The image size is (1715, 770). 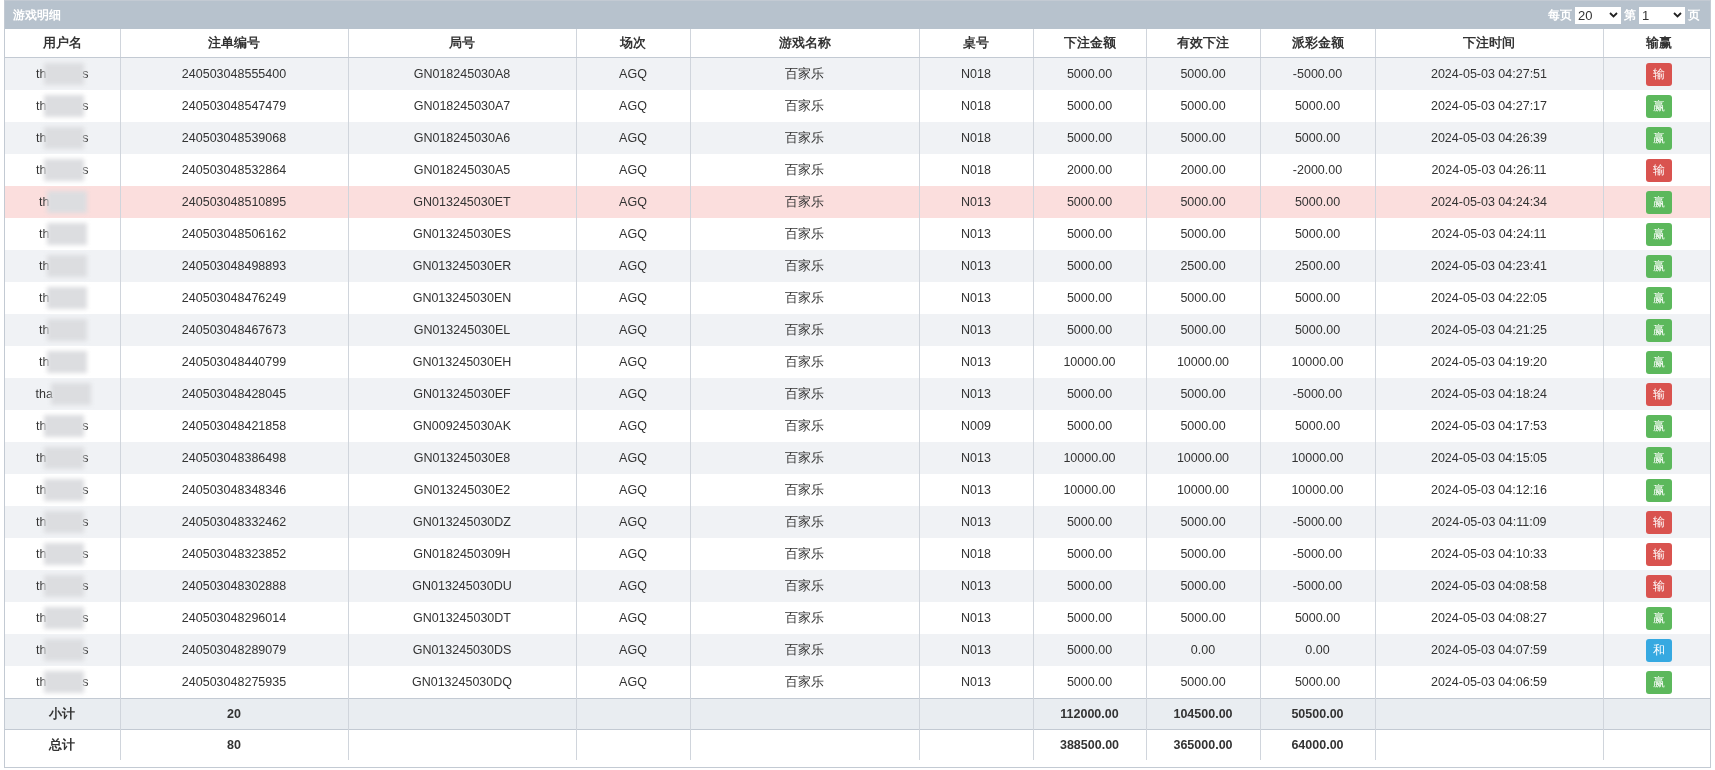 I want to click on table-cell: 2024-05-03 04:24:34, so click(x=1489, y=202).